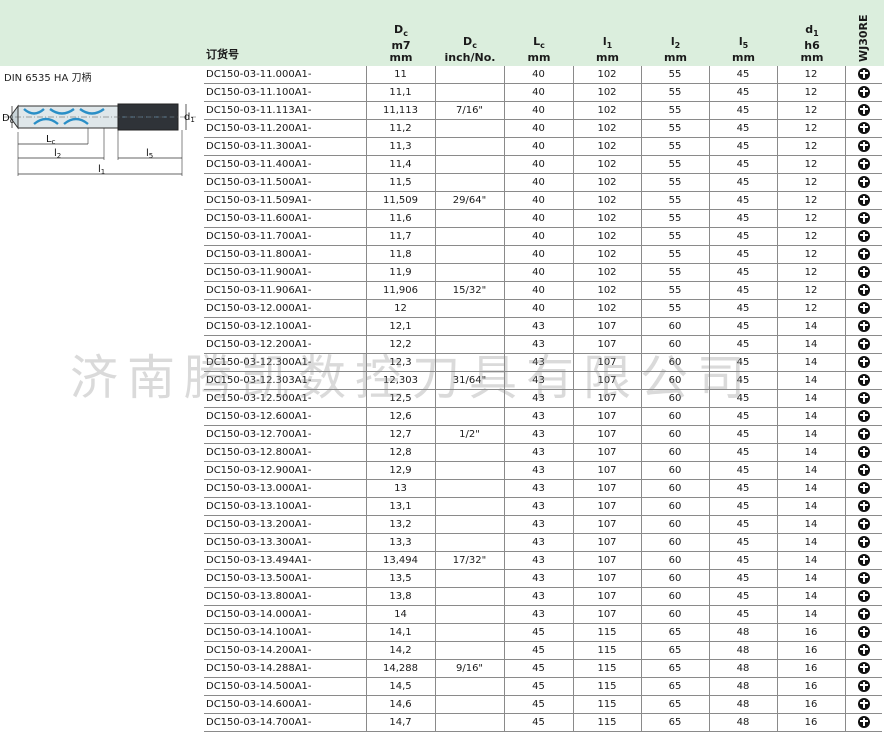 The height and width of the screenshot is (733, 884). Describe the element at coordinates (470, 110) in the screenshot. I see `value-cell: 7/16"` at that location.